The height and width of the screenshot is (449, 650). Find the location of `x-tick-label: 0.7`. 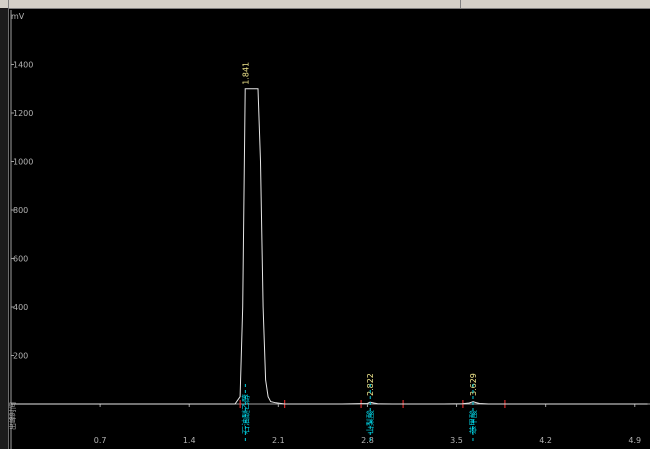

x-tick-label: 0.7 is located at coordinates (100, 440).